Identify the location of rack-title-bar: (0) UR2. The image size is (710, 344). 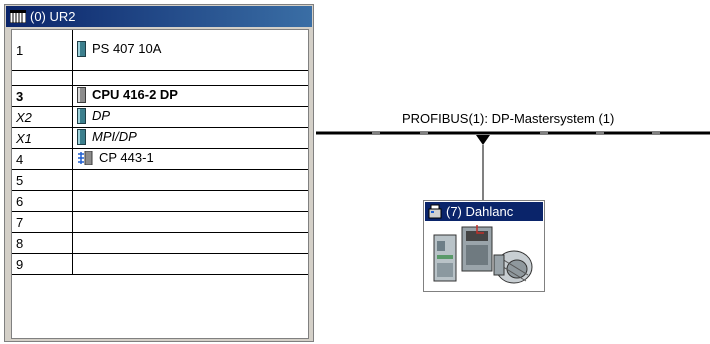
(159, 16).